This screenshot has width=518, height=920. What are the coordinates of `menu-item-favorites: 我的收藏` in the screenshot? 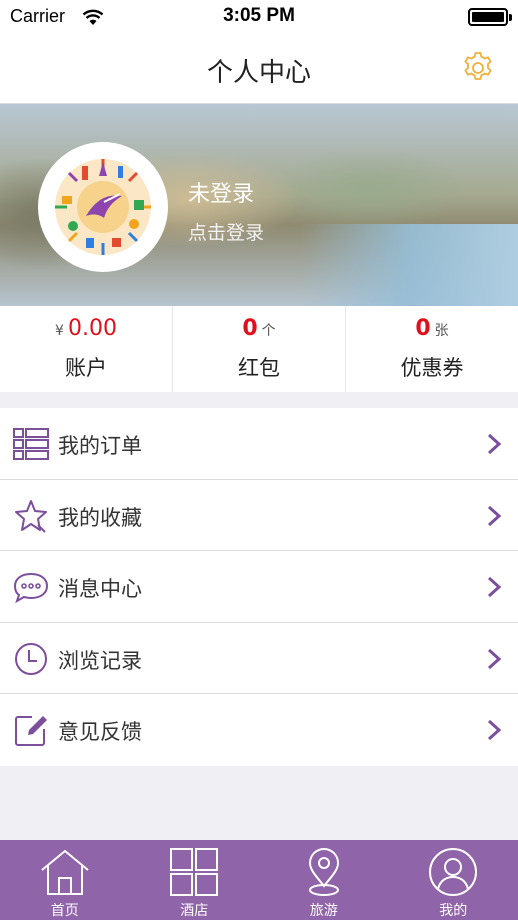 It's located at (259, 515).